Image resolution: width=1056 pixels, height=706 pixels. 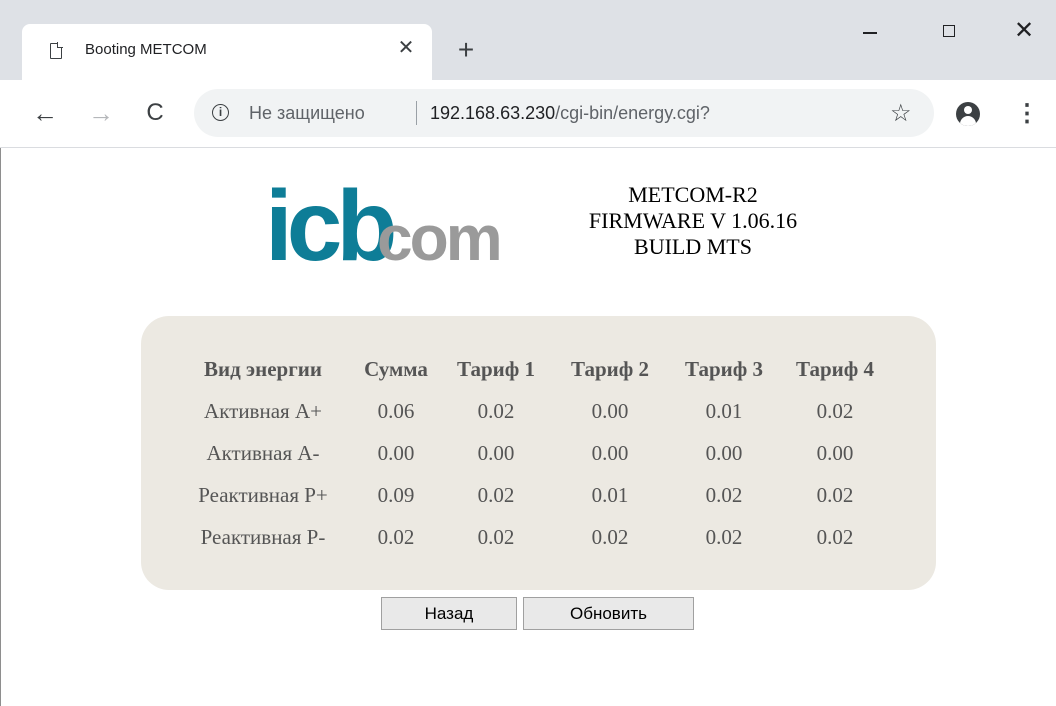 What do you see at coordinates (416, 113) in the screenshot?
I see `address-separator` at bounding box center [416, 113].